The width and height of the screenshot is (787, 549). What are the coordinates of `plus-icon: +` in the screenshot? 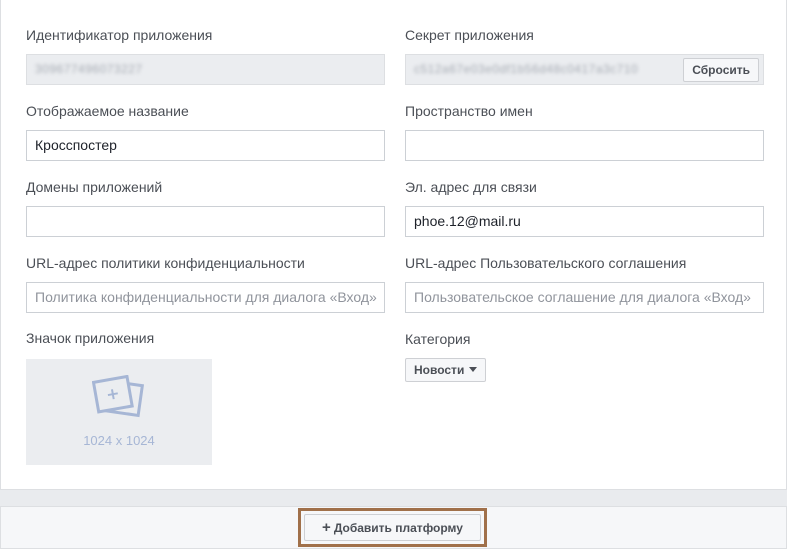 It's located at (326, 527).